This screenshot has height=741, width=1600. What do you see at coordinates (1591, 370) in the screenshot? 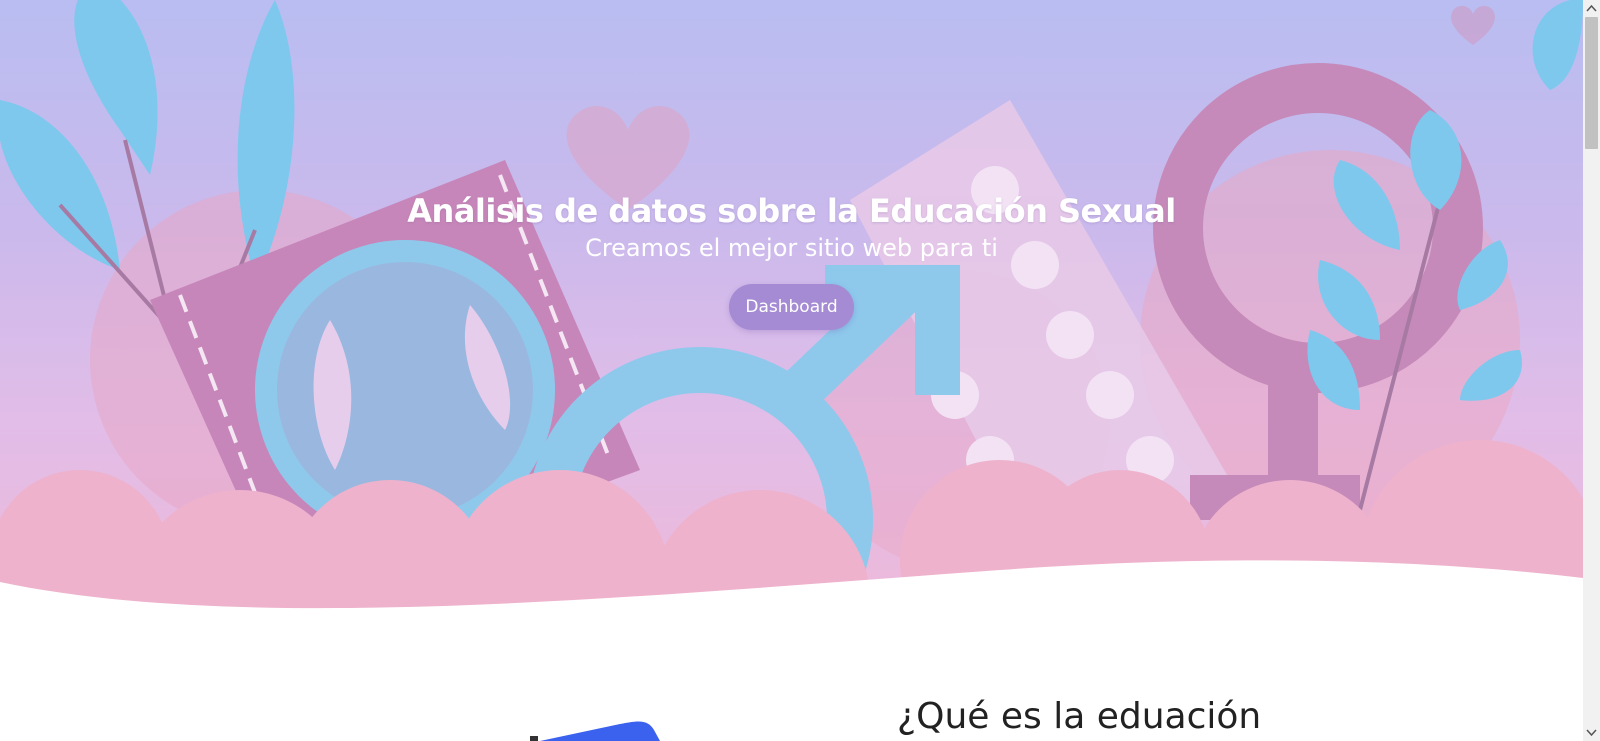
I see `vertical-scrollbar` at bounding box center [1591, 370].